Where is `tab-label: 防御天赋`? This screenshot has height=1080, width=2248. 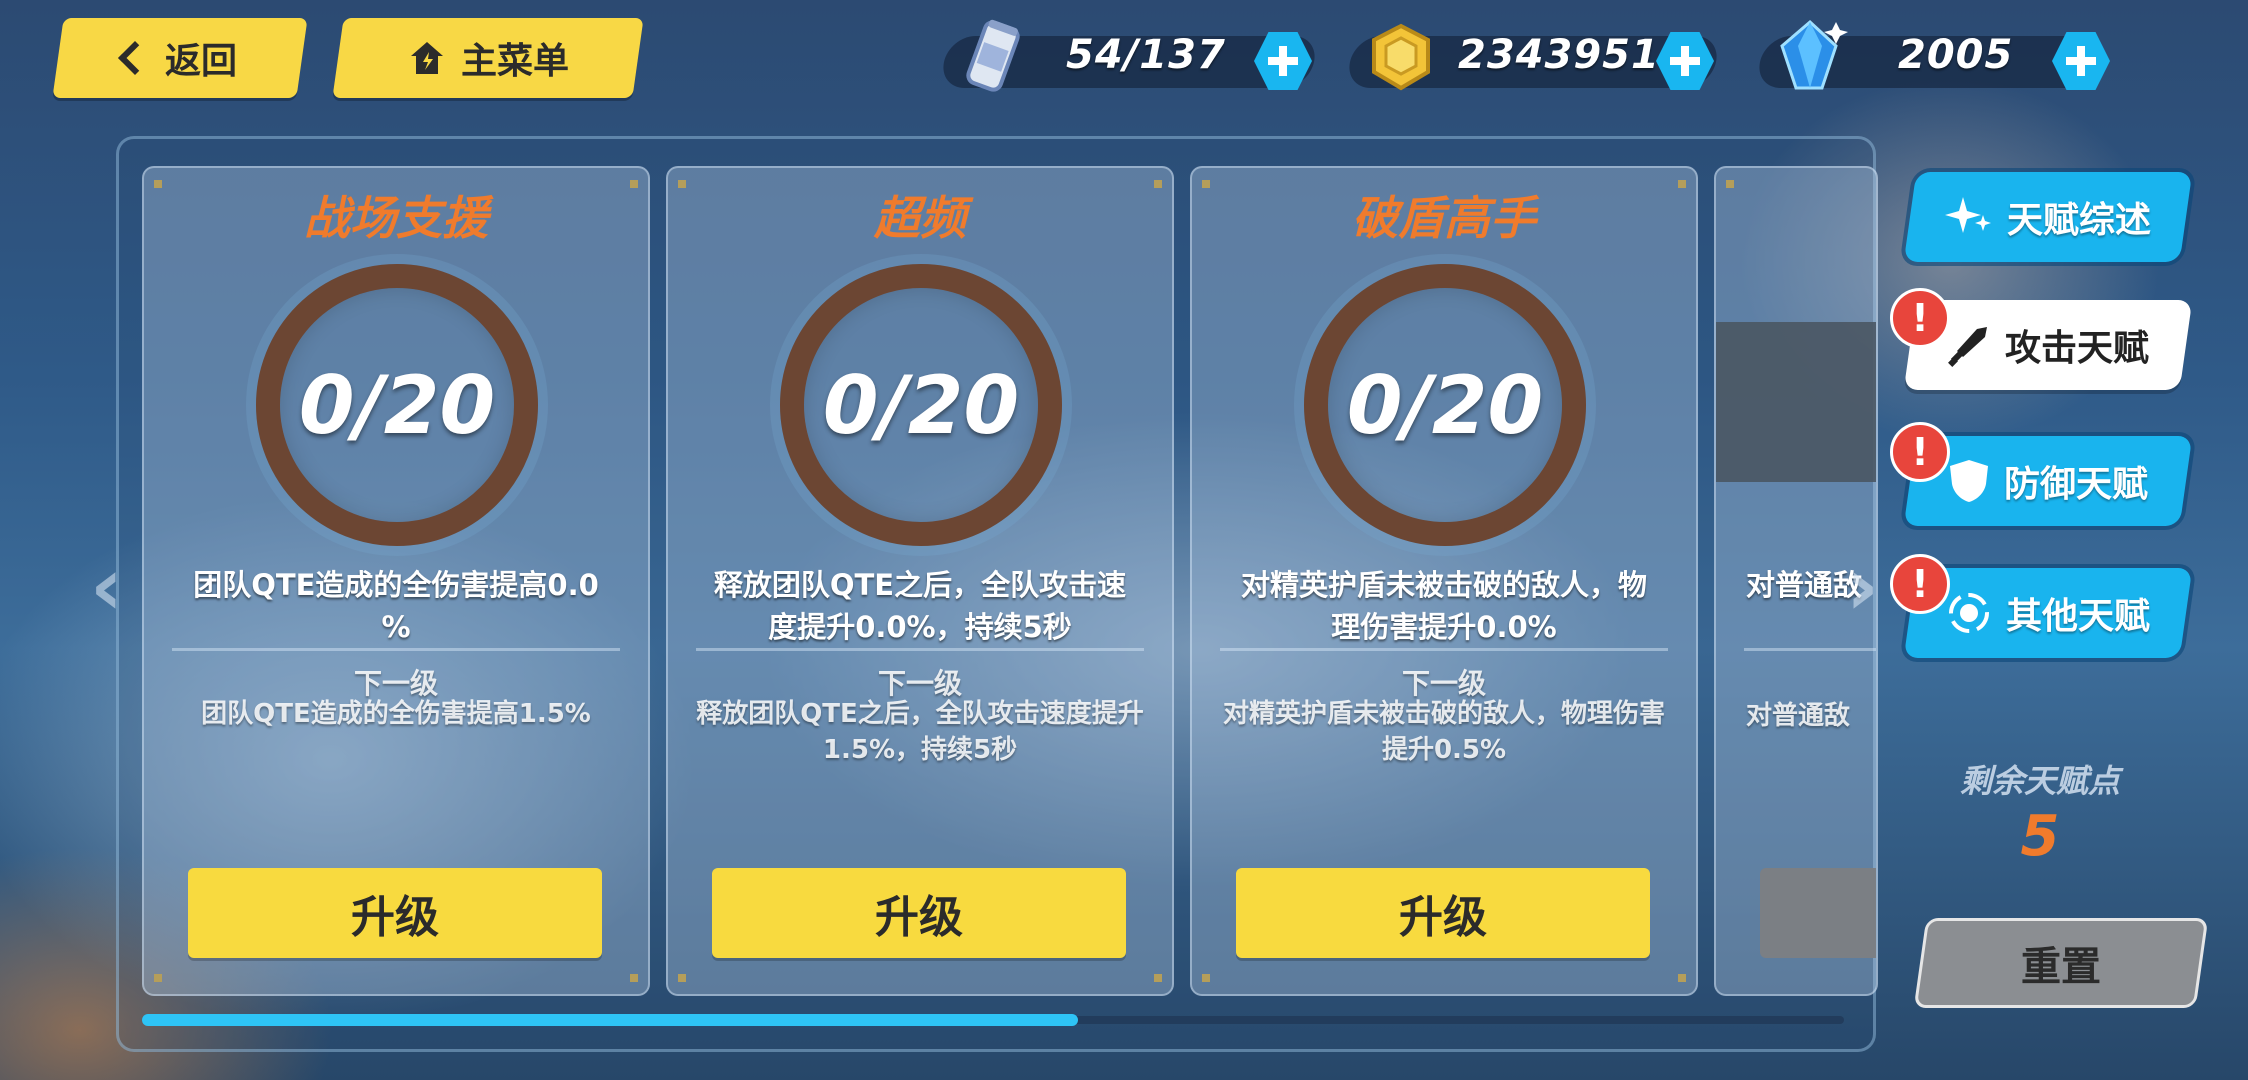 tab-label: 防御天赋 is located at coordinates (2075, 484).